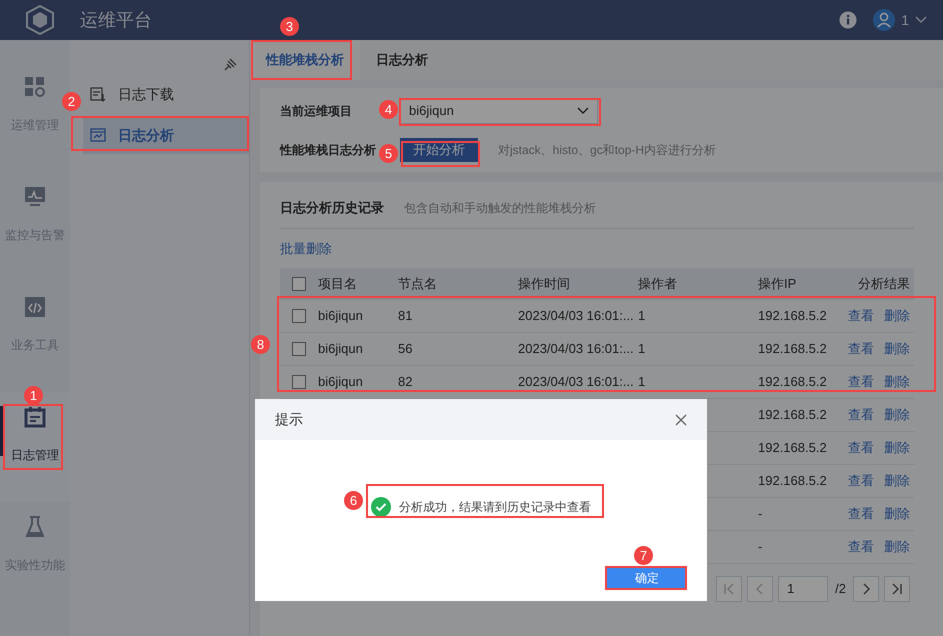  Describe the element at coordinates (760, 589) in the screenshot. I see `previous-page-button` at that location.